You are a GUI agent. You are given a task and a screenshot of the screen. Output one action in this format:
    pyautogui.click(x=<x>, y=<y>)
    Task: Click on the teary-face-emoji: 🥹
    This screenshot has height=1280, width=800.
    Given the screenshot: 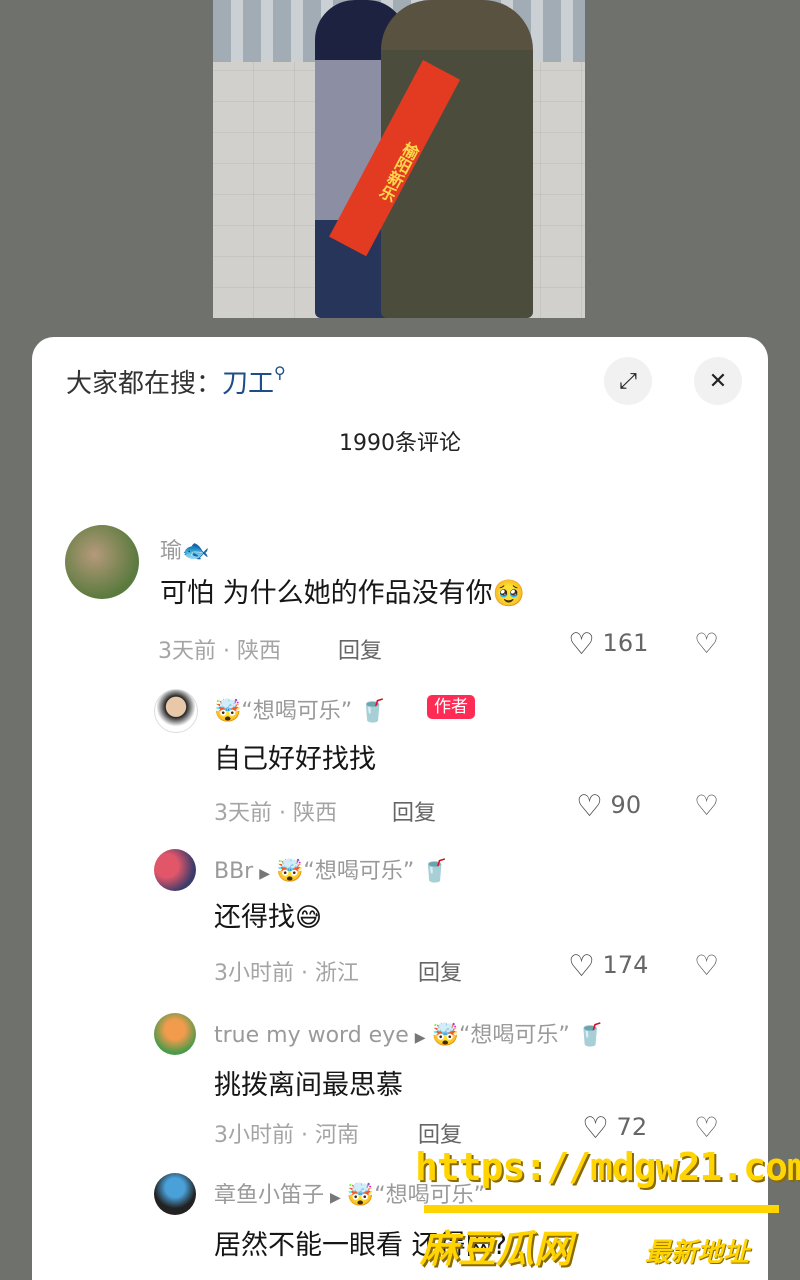 What is the action you would take?
    pyautogui.click(x=508, y=594)
    